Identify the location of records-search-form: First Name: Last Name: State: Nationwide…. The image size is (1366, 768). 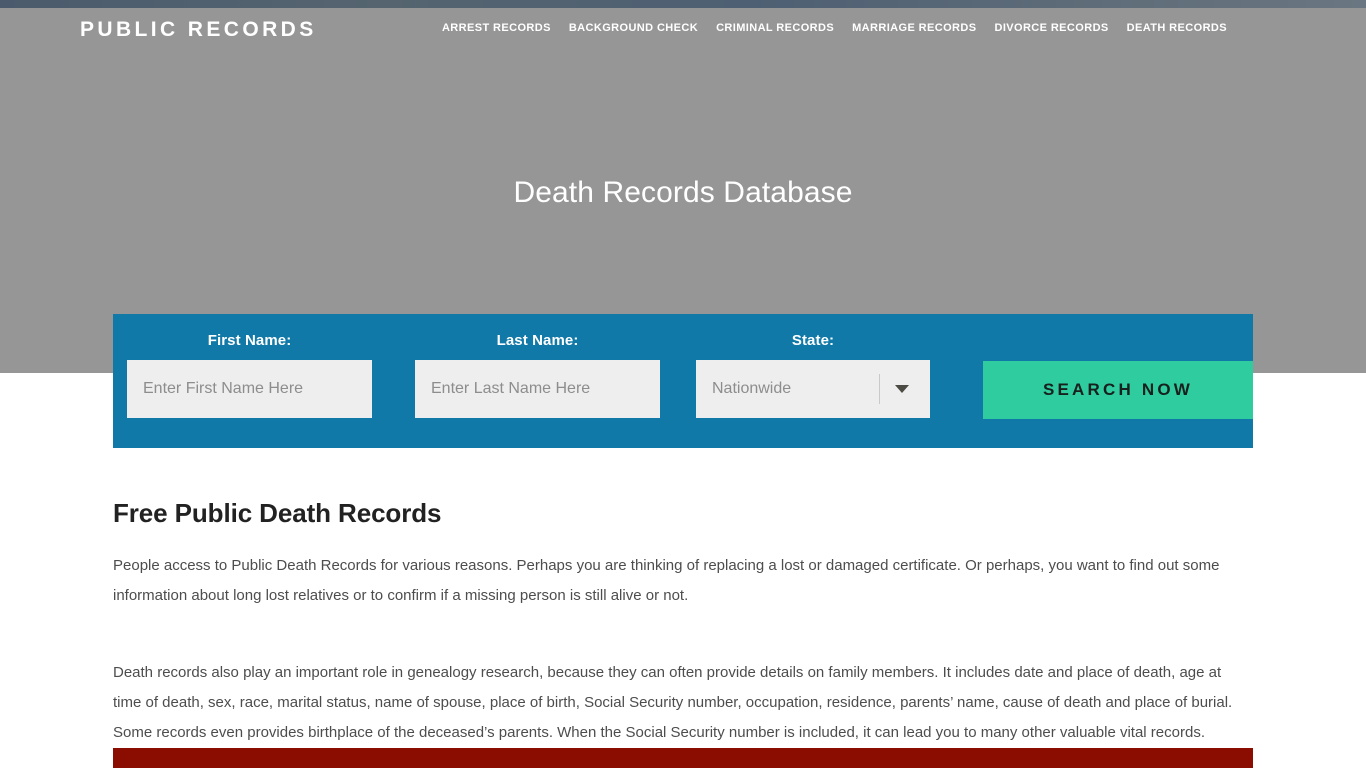
(683, 381).